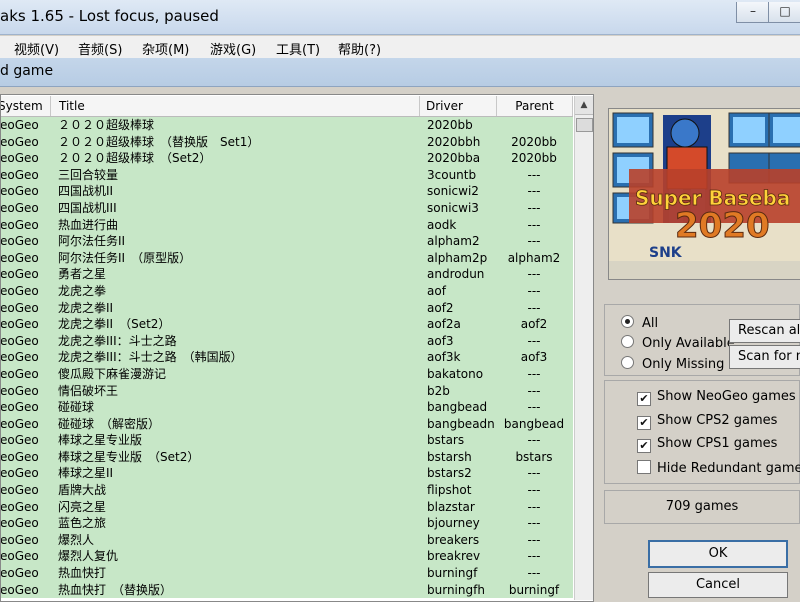 The width and height of the screenshot is (800, 602). I want to click on window-title: aks 1.65 - Lost focus, paused, so click(109, 16).